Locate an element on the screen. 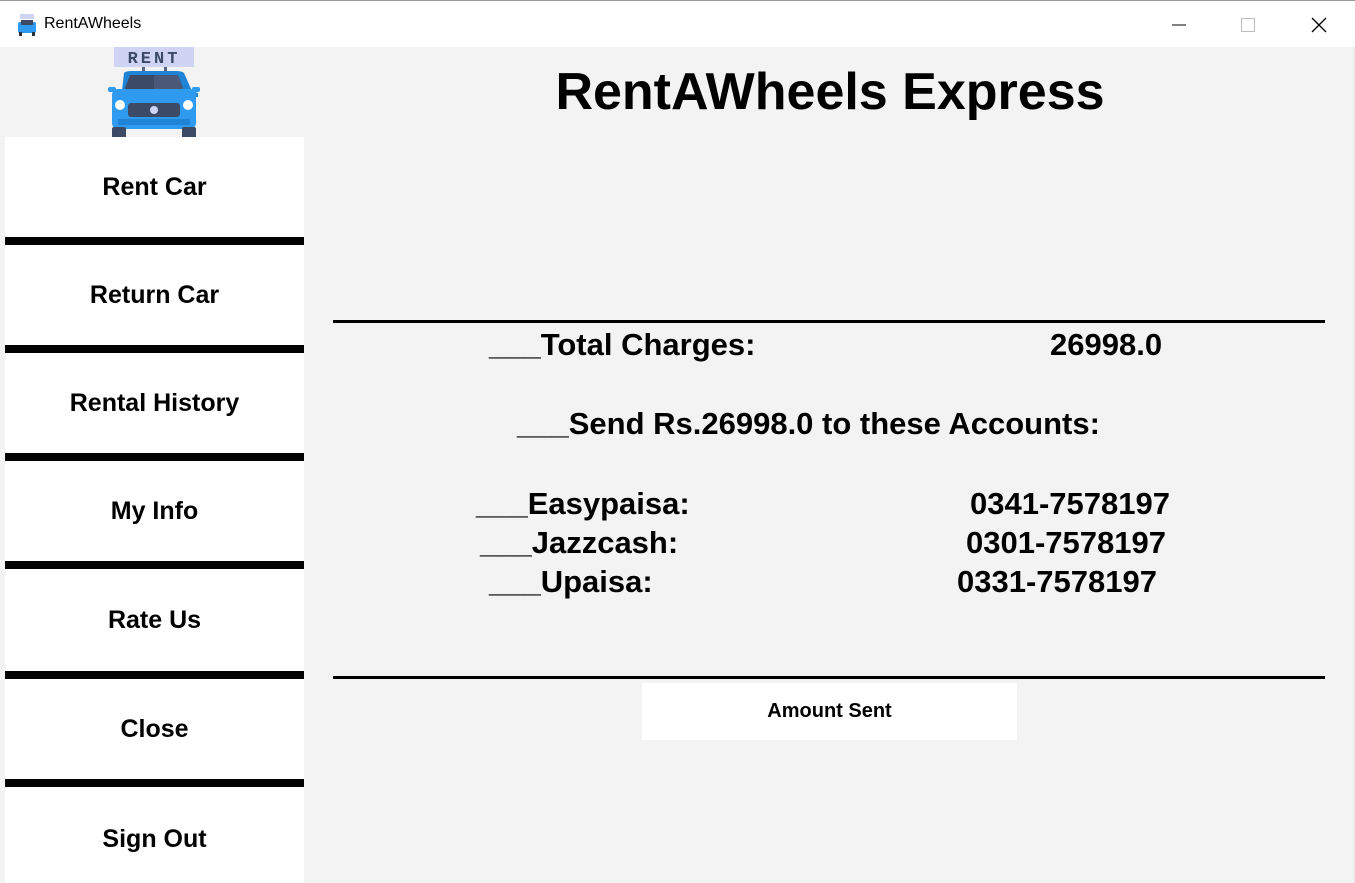  total-charges-value: 26998.0 is located at coordinates (1106, 344).